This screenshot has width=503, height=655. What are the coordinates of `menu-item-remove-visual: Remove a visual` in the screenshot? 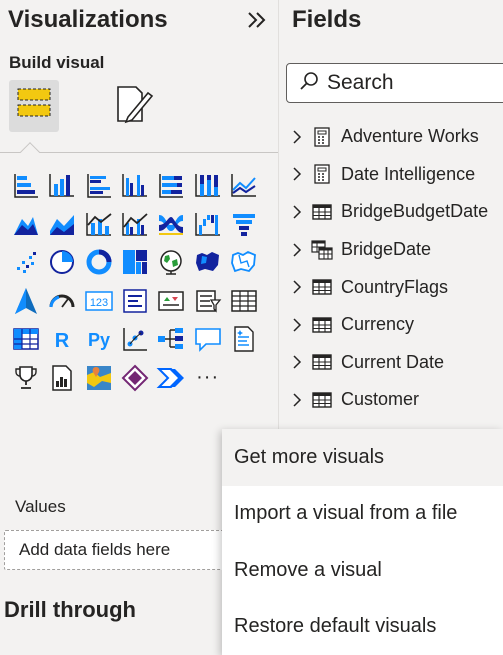 It's located at (362, 570).